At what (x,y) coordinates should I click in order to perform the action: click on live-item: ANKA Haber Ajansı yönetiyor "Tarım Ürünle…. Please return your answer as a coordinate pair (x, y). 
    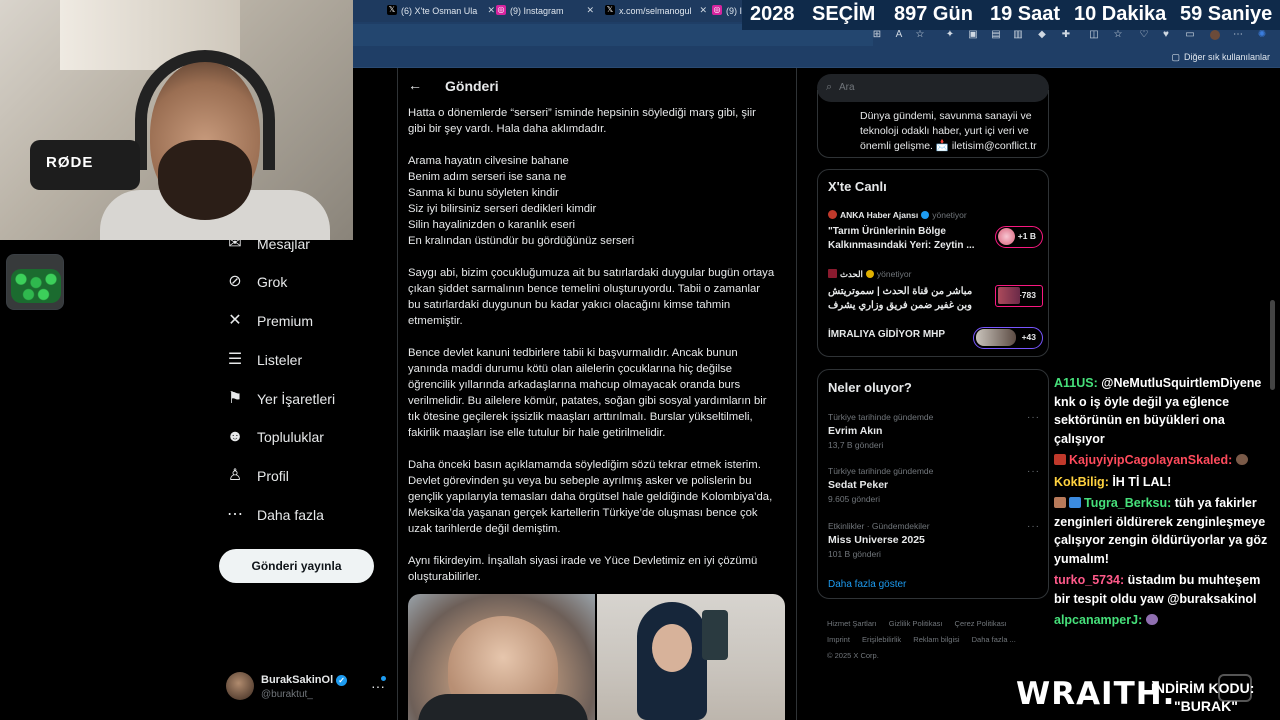
    Looking at the image, I should click on (935, 231).